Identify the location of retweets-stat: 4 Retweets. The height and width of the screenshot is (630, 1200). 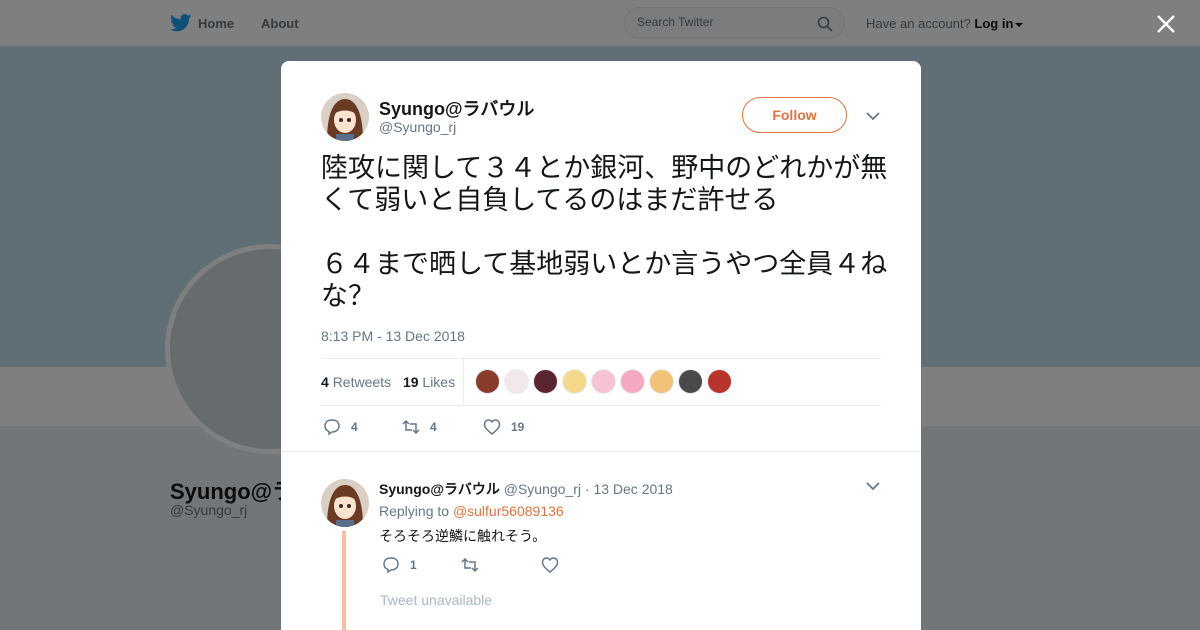
(356, 382).